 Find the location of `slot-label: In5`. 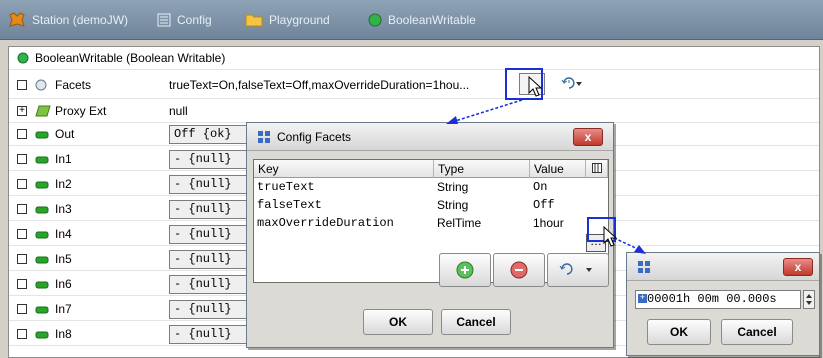

slot-label: In5 is located at coordinates (63, 259).